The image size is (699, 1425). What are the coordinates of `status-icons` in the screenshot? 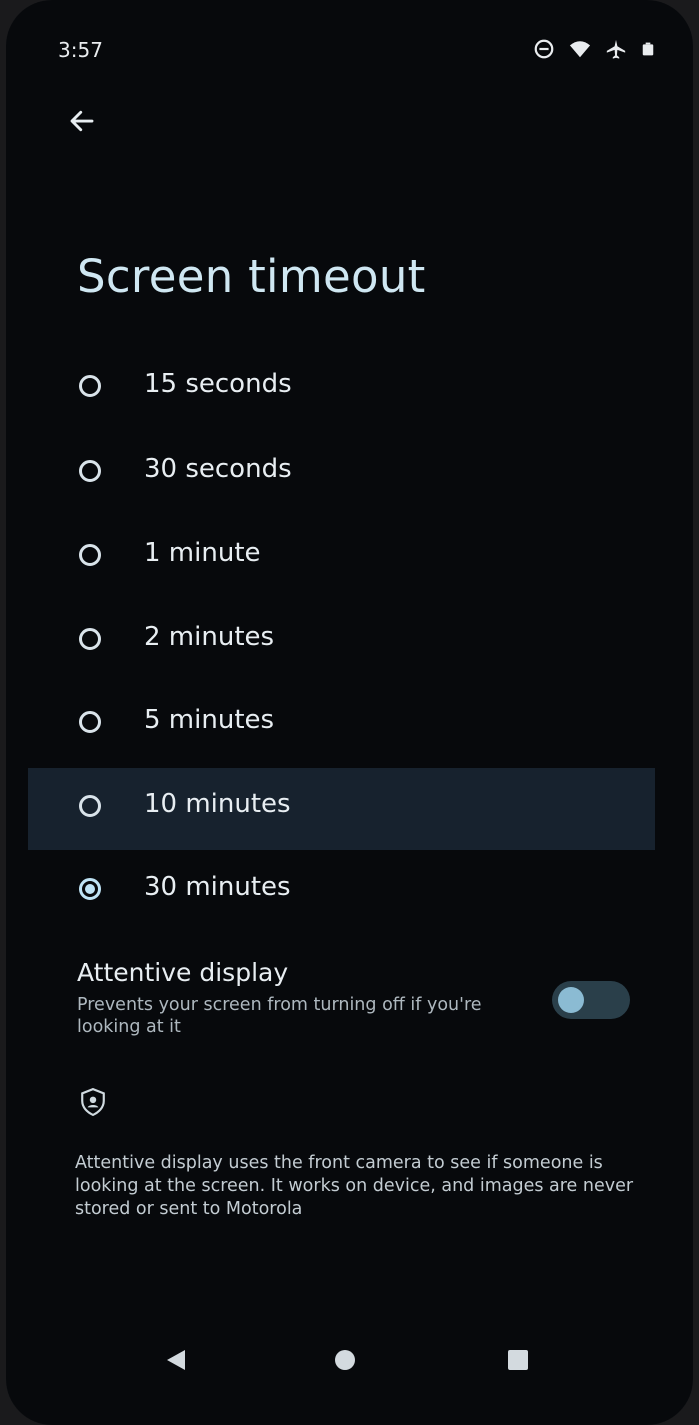 It's located at (594, 49).